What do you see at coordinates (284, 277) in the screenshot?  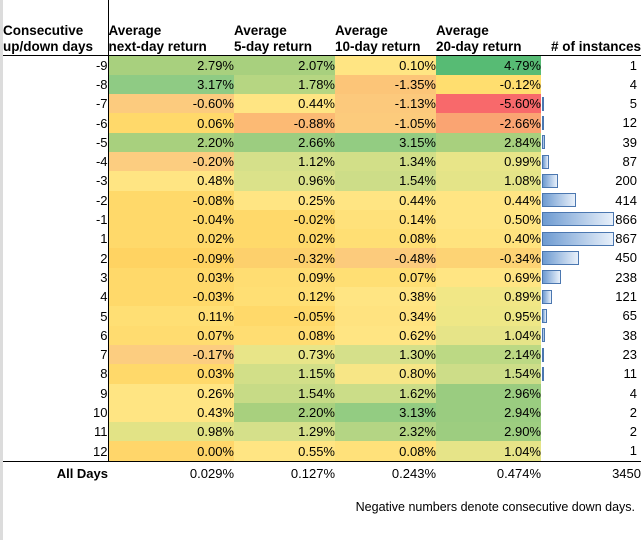 I see `cell-5-day-return: 0.09%` at bounding box center [284, 277].